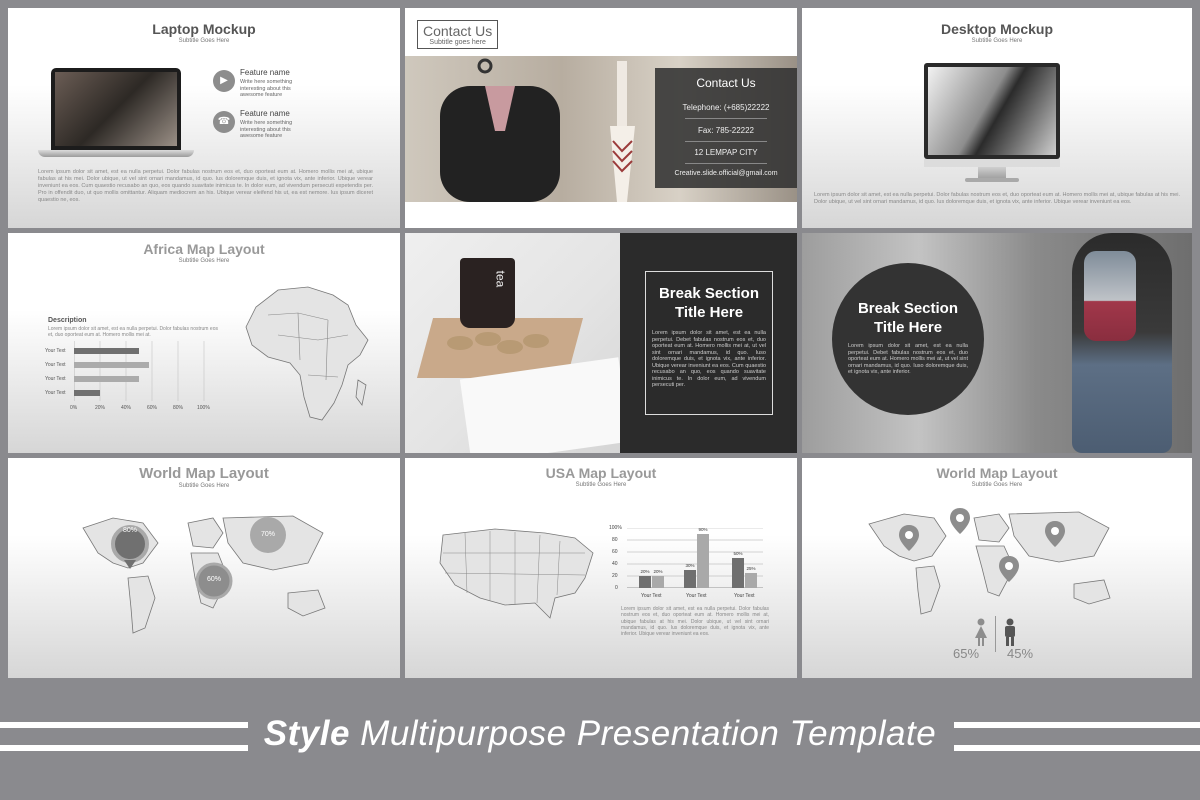 This screenshot has width=1200, height=800. What do you see at coordinates (726, 83) in the screenshot?
I see `contact-panel-title: Contact Us` at bounding box center [726, 83].